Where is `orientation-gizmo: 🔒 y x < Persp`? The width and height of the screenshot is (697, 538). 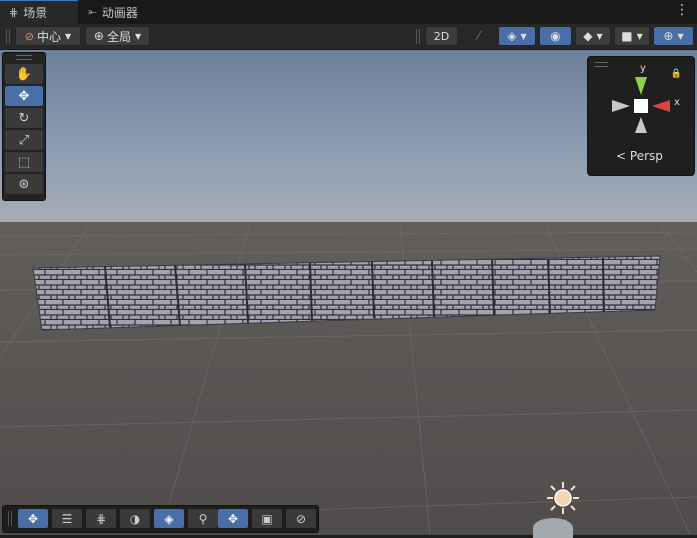
orientation-gizmo: 🔒 y x < Persp is located at coordinates (641, 116).